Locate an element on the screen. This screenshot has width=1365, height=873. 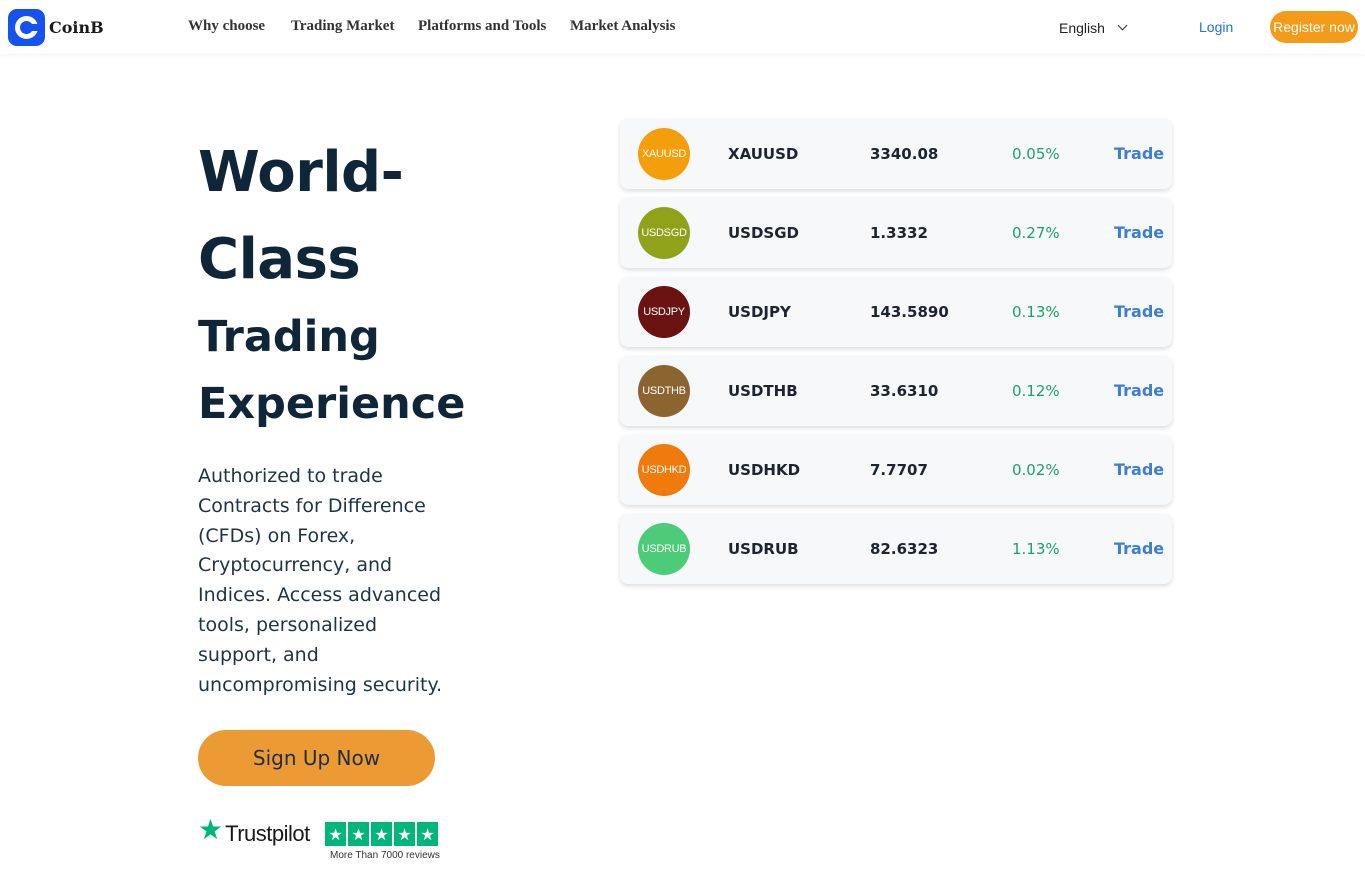
language-selector: English is located at coordinates (1093, 28).